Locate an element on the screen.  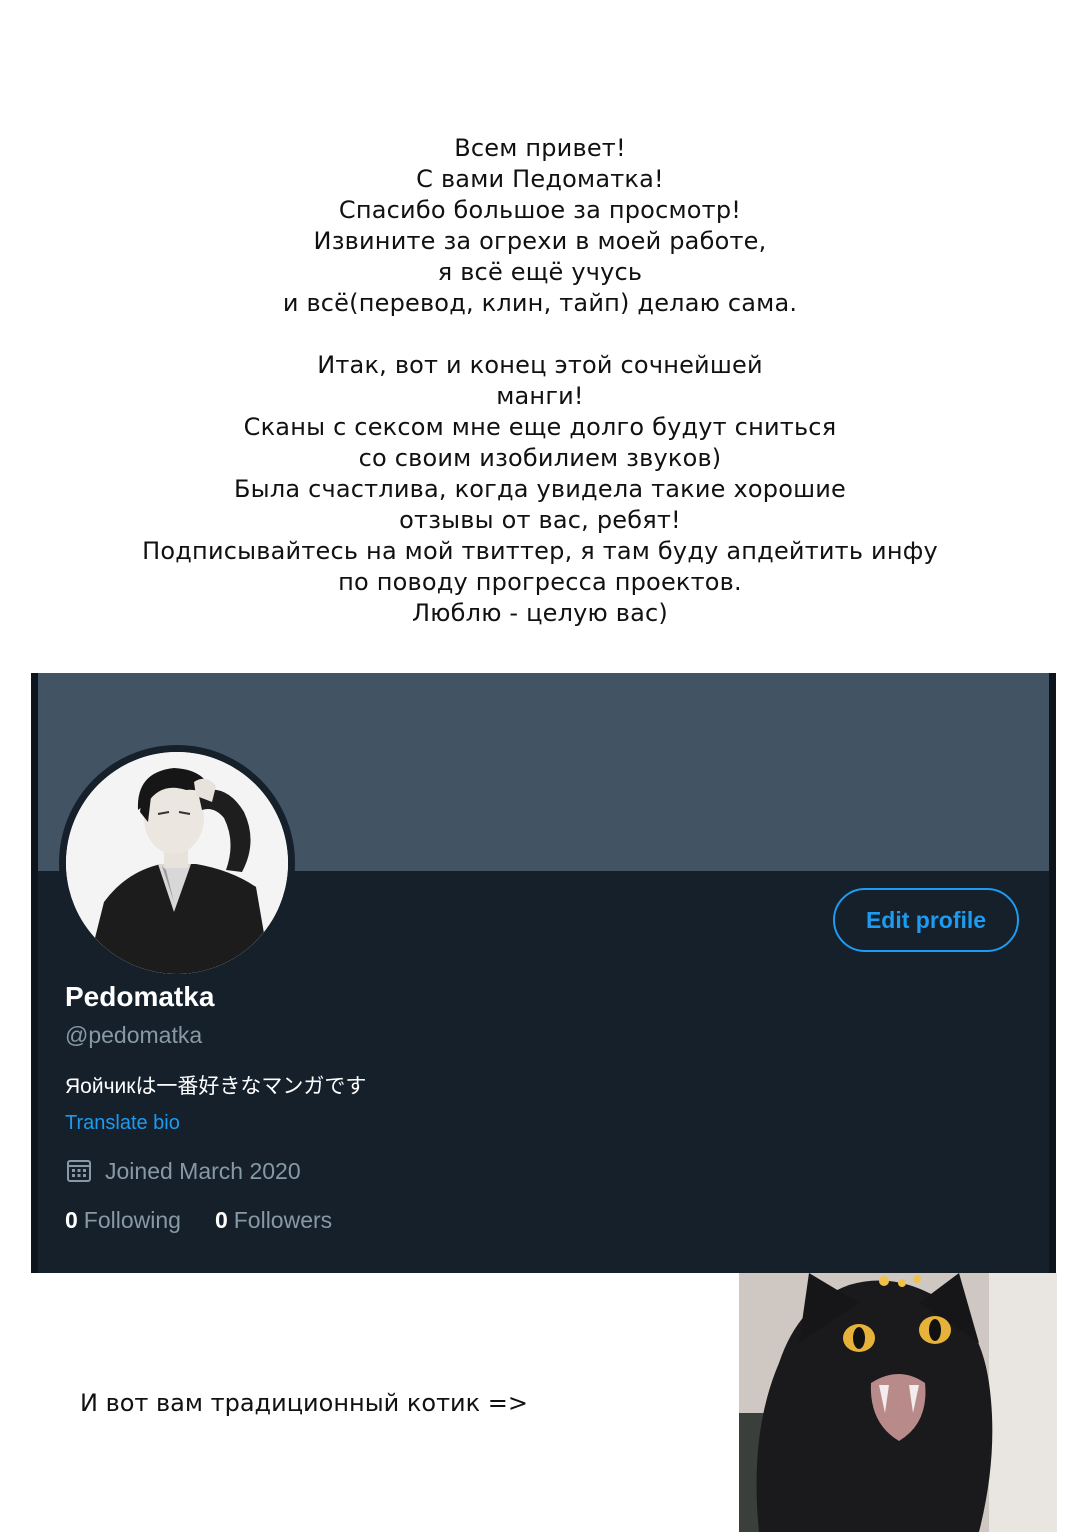
message-line: со своим изобилием звуков) is located at coordinates (540, 458).